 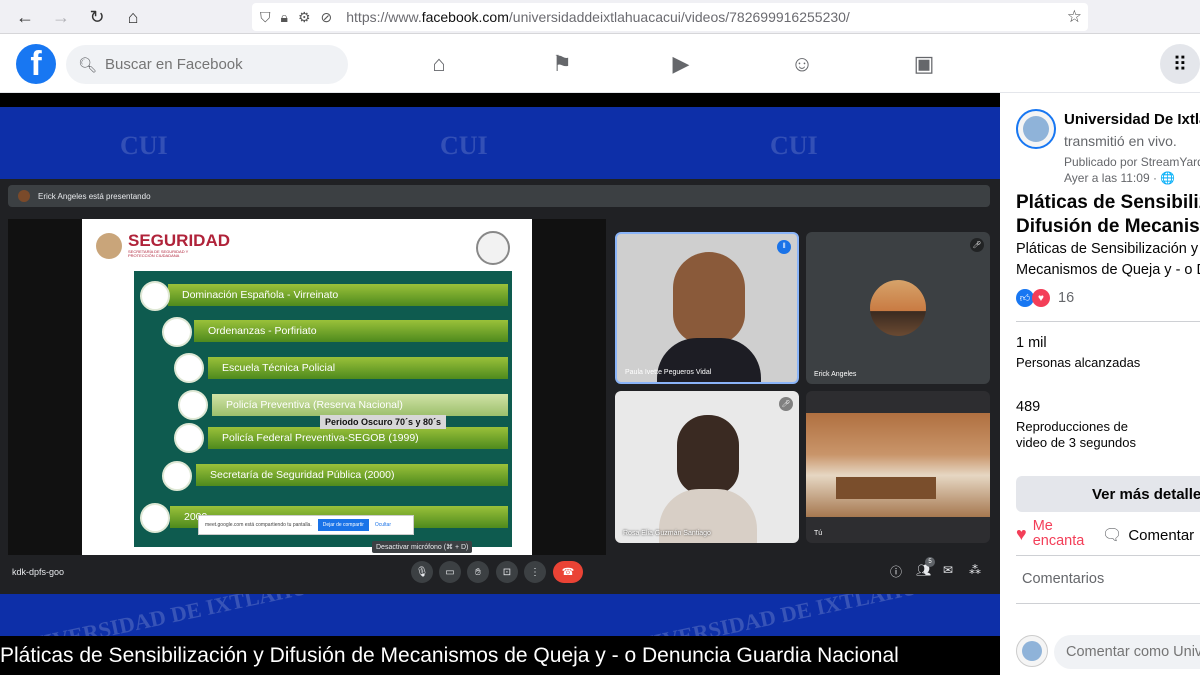 What do you see at coordinates (265, 17) in the screenshot?
I see `shield-icon: ⛉` at bounding box center [265, 17].